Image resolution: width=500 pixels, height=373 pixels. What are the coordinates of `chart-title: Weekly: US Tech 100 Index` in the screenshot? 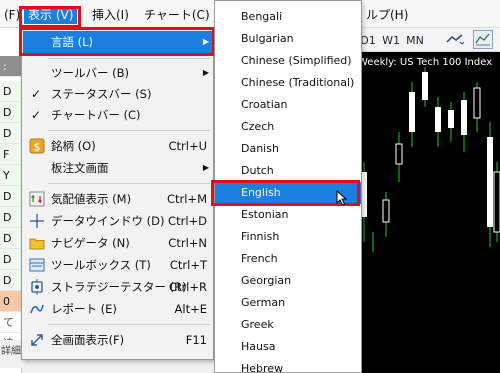 It's located at (425, 62).